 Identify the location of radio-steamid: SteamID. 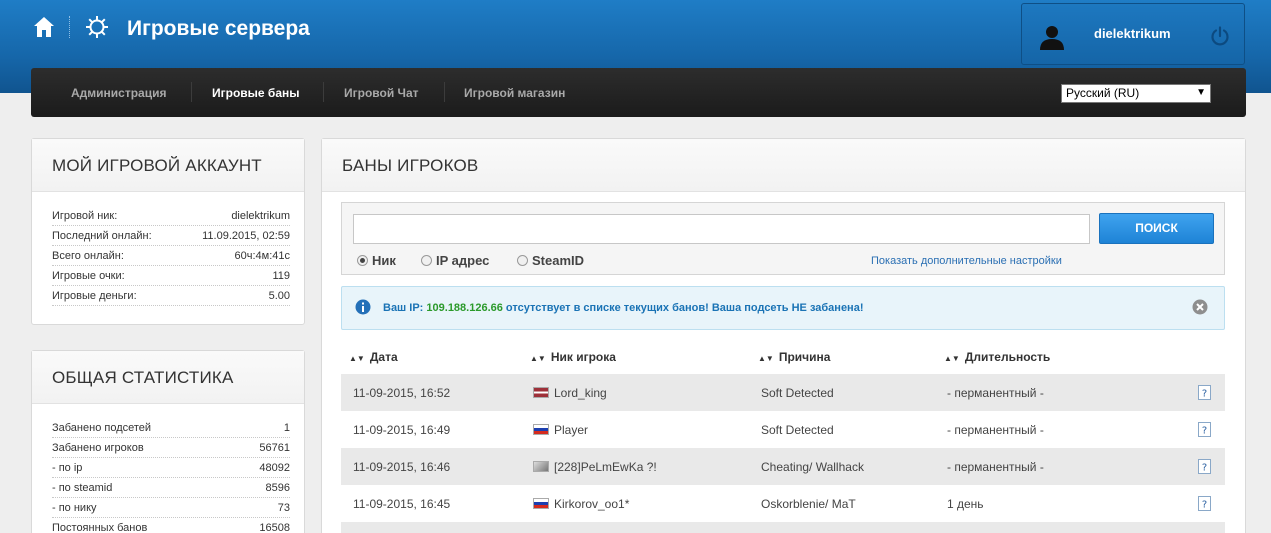
(550, 260).